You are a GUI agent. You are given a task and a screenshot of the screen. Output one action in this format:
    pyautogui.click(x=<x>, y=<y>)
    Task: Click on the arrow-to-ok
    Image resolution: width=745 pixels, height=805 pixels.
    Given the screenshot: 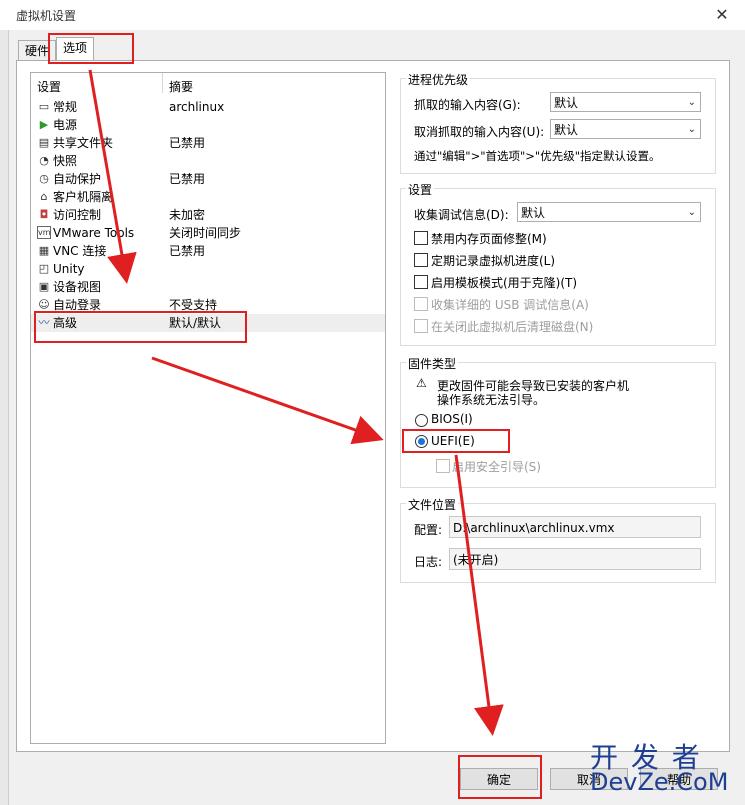 What is the action you would take?
    pyautogui.click(x=479, y=595)
    